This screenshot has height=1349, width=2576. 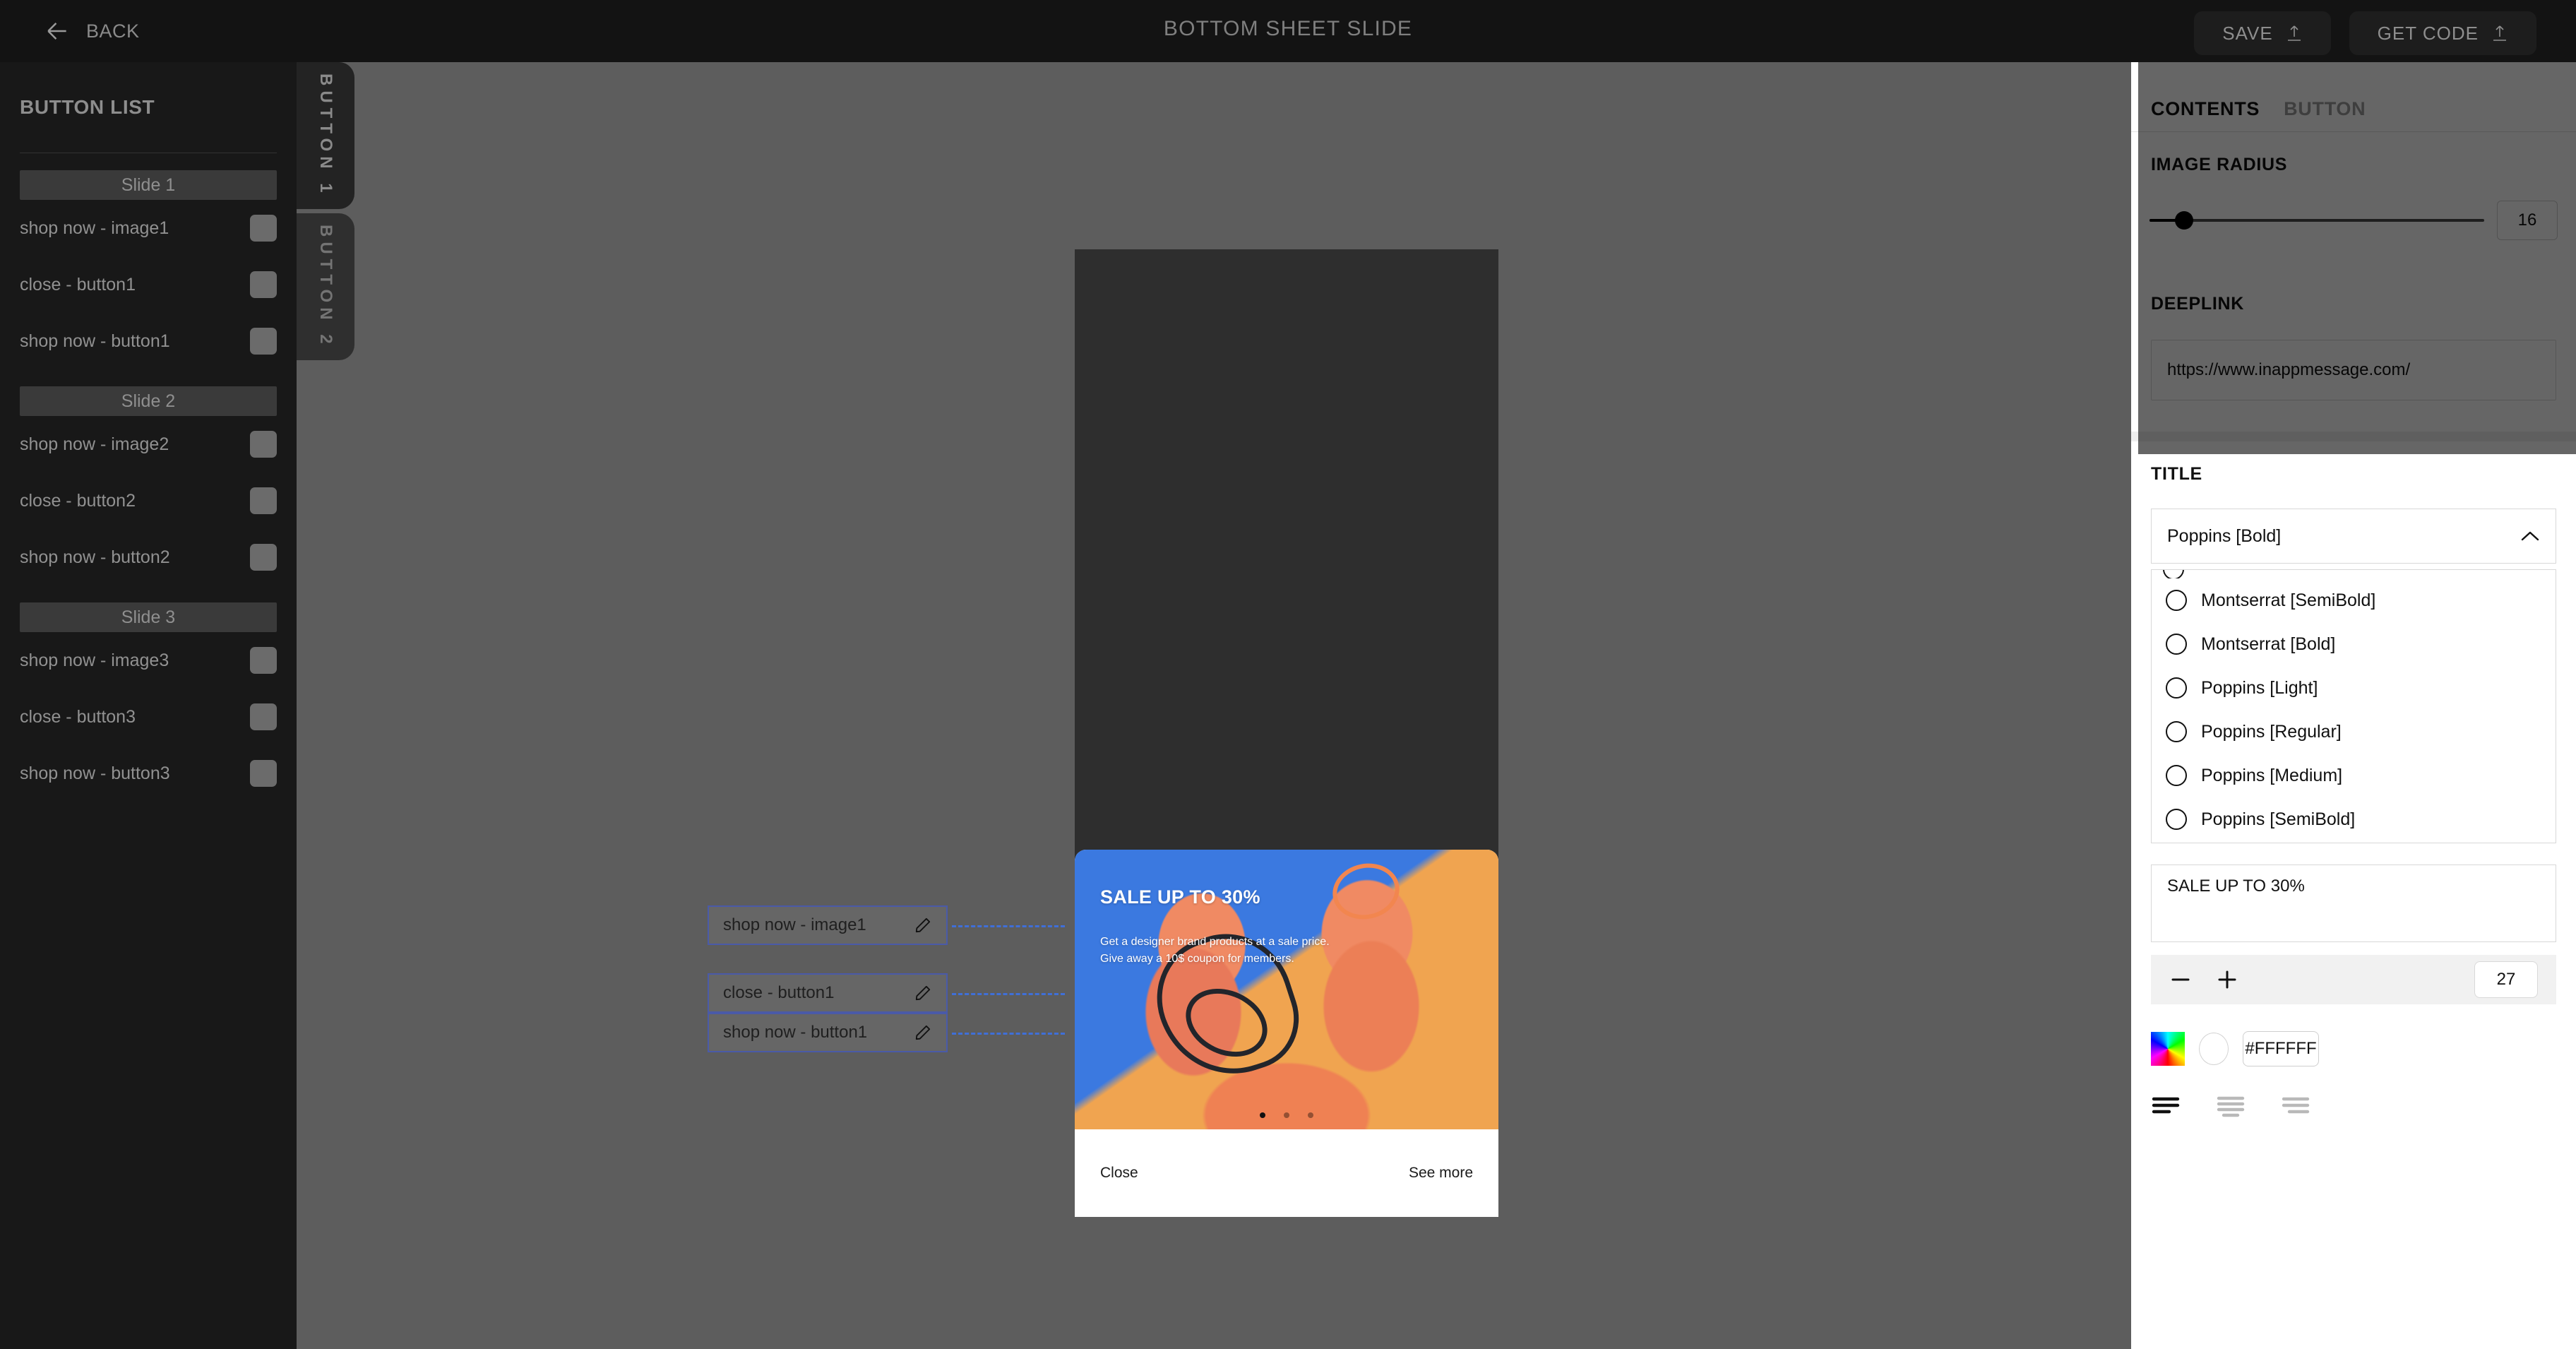 I want to click on sidebar-title: BUTTON LIST, so click(x=87, y=107).